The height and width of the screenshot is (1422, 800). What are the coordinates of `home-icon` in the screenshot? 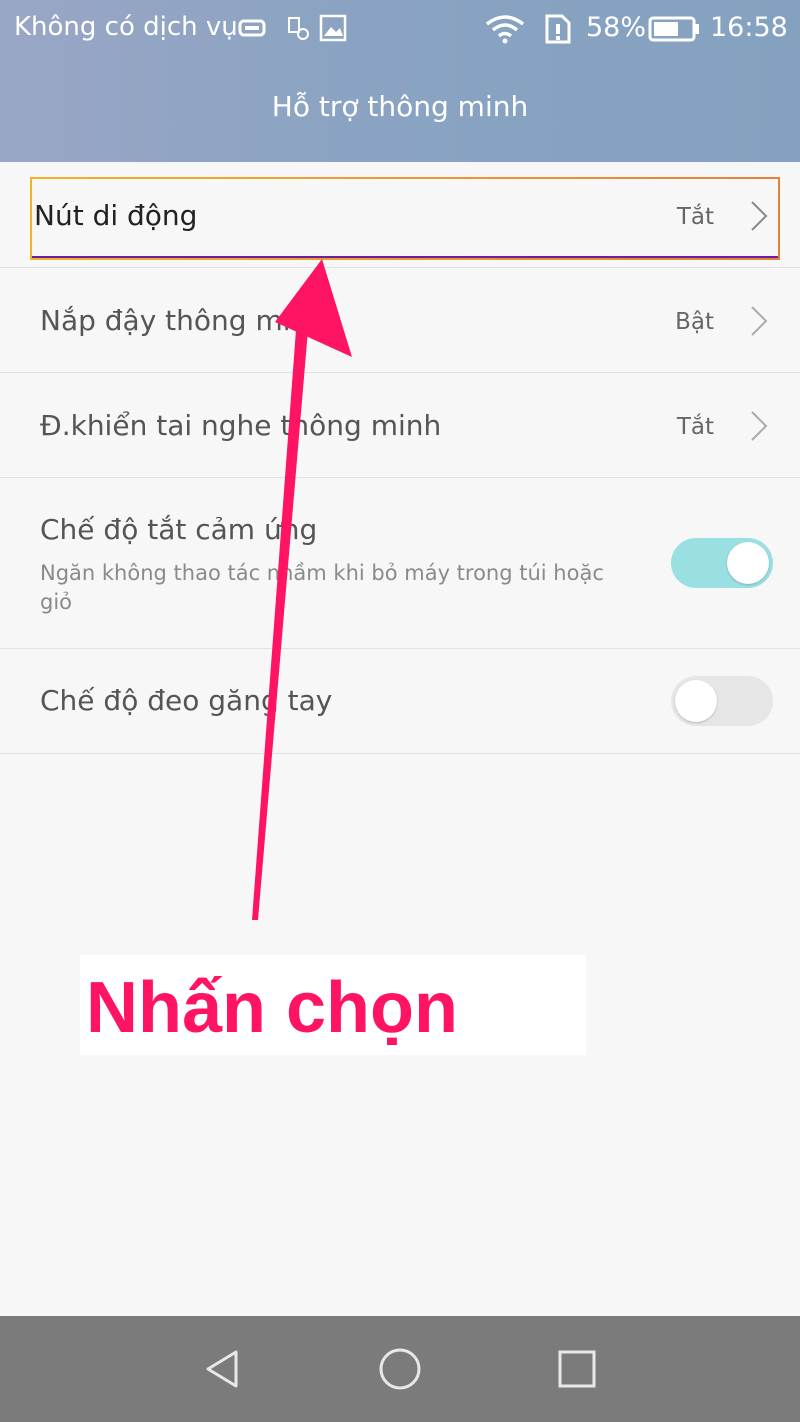 It's located at (400, 1369).